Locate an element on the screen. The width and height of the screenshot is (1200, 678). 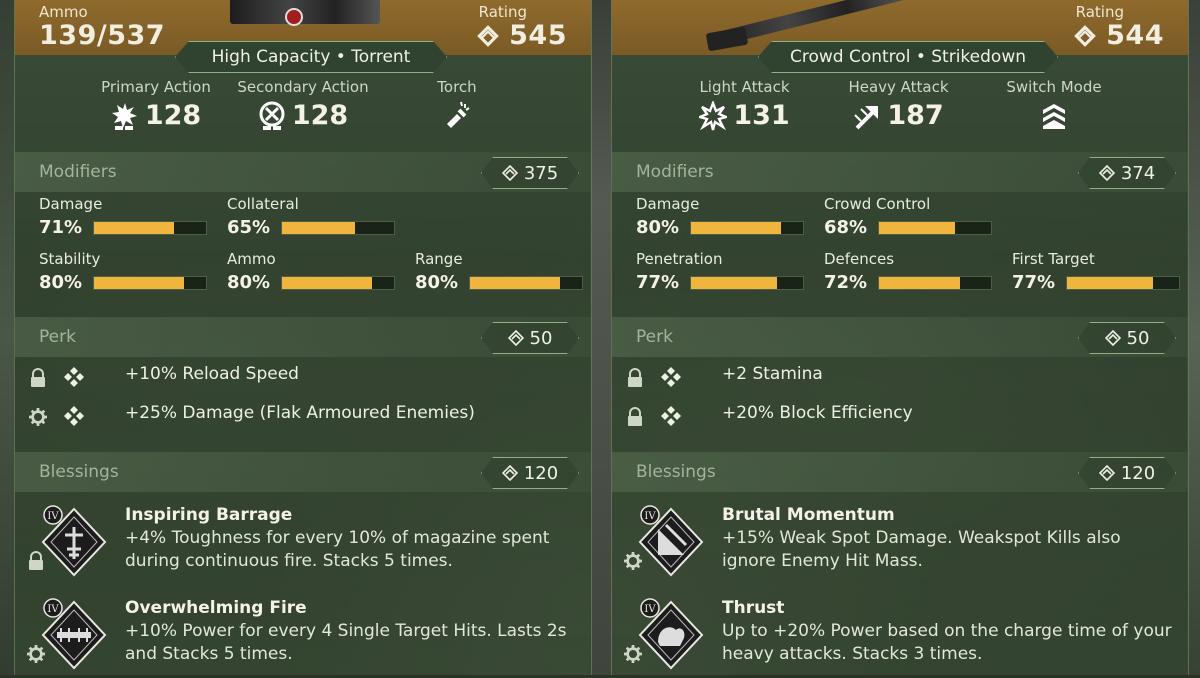
action-label: Switch Mode is located at coordinates (1054, 87).